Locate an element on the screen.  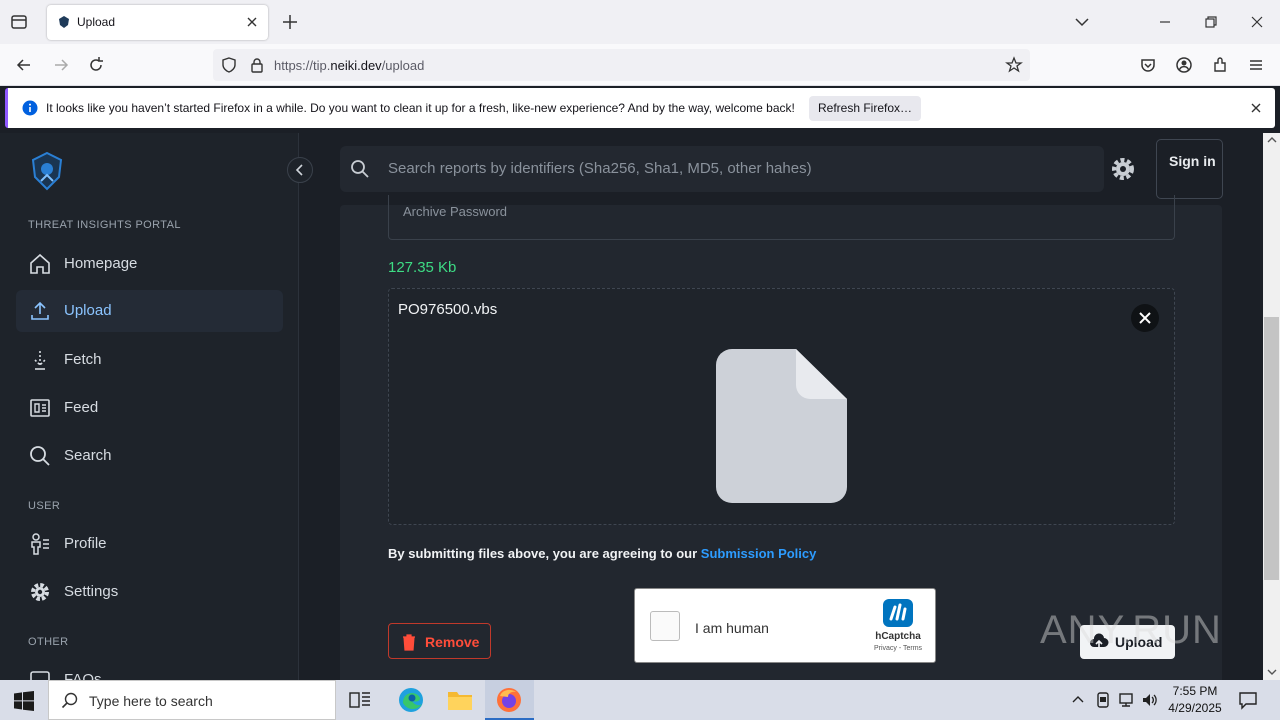
site-favicon-icon is located at coordinates (64, 22).